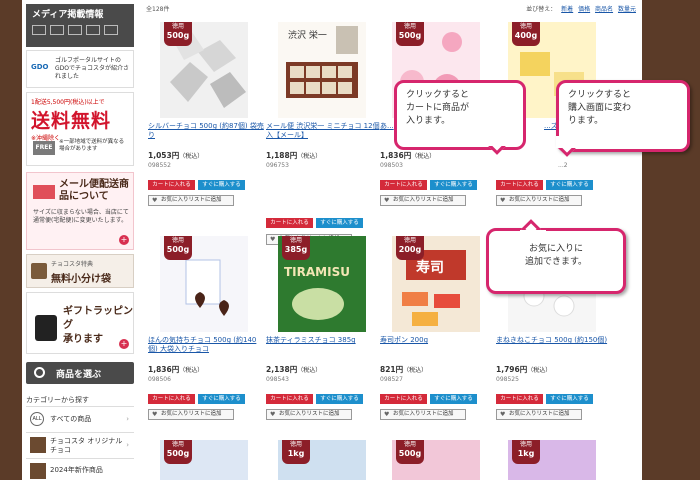 This screenshot has height=480, width=700. I want to click on product-code: 098552, so click(159, 165).